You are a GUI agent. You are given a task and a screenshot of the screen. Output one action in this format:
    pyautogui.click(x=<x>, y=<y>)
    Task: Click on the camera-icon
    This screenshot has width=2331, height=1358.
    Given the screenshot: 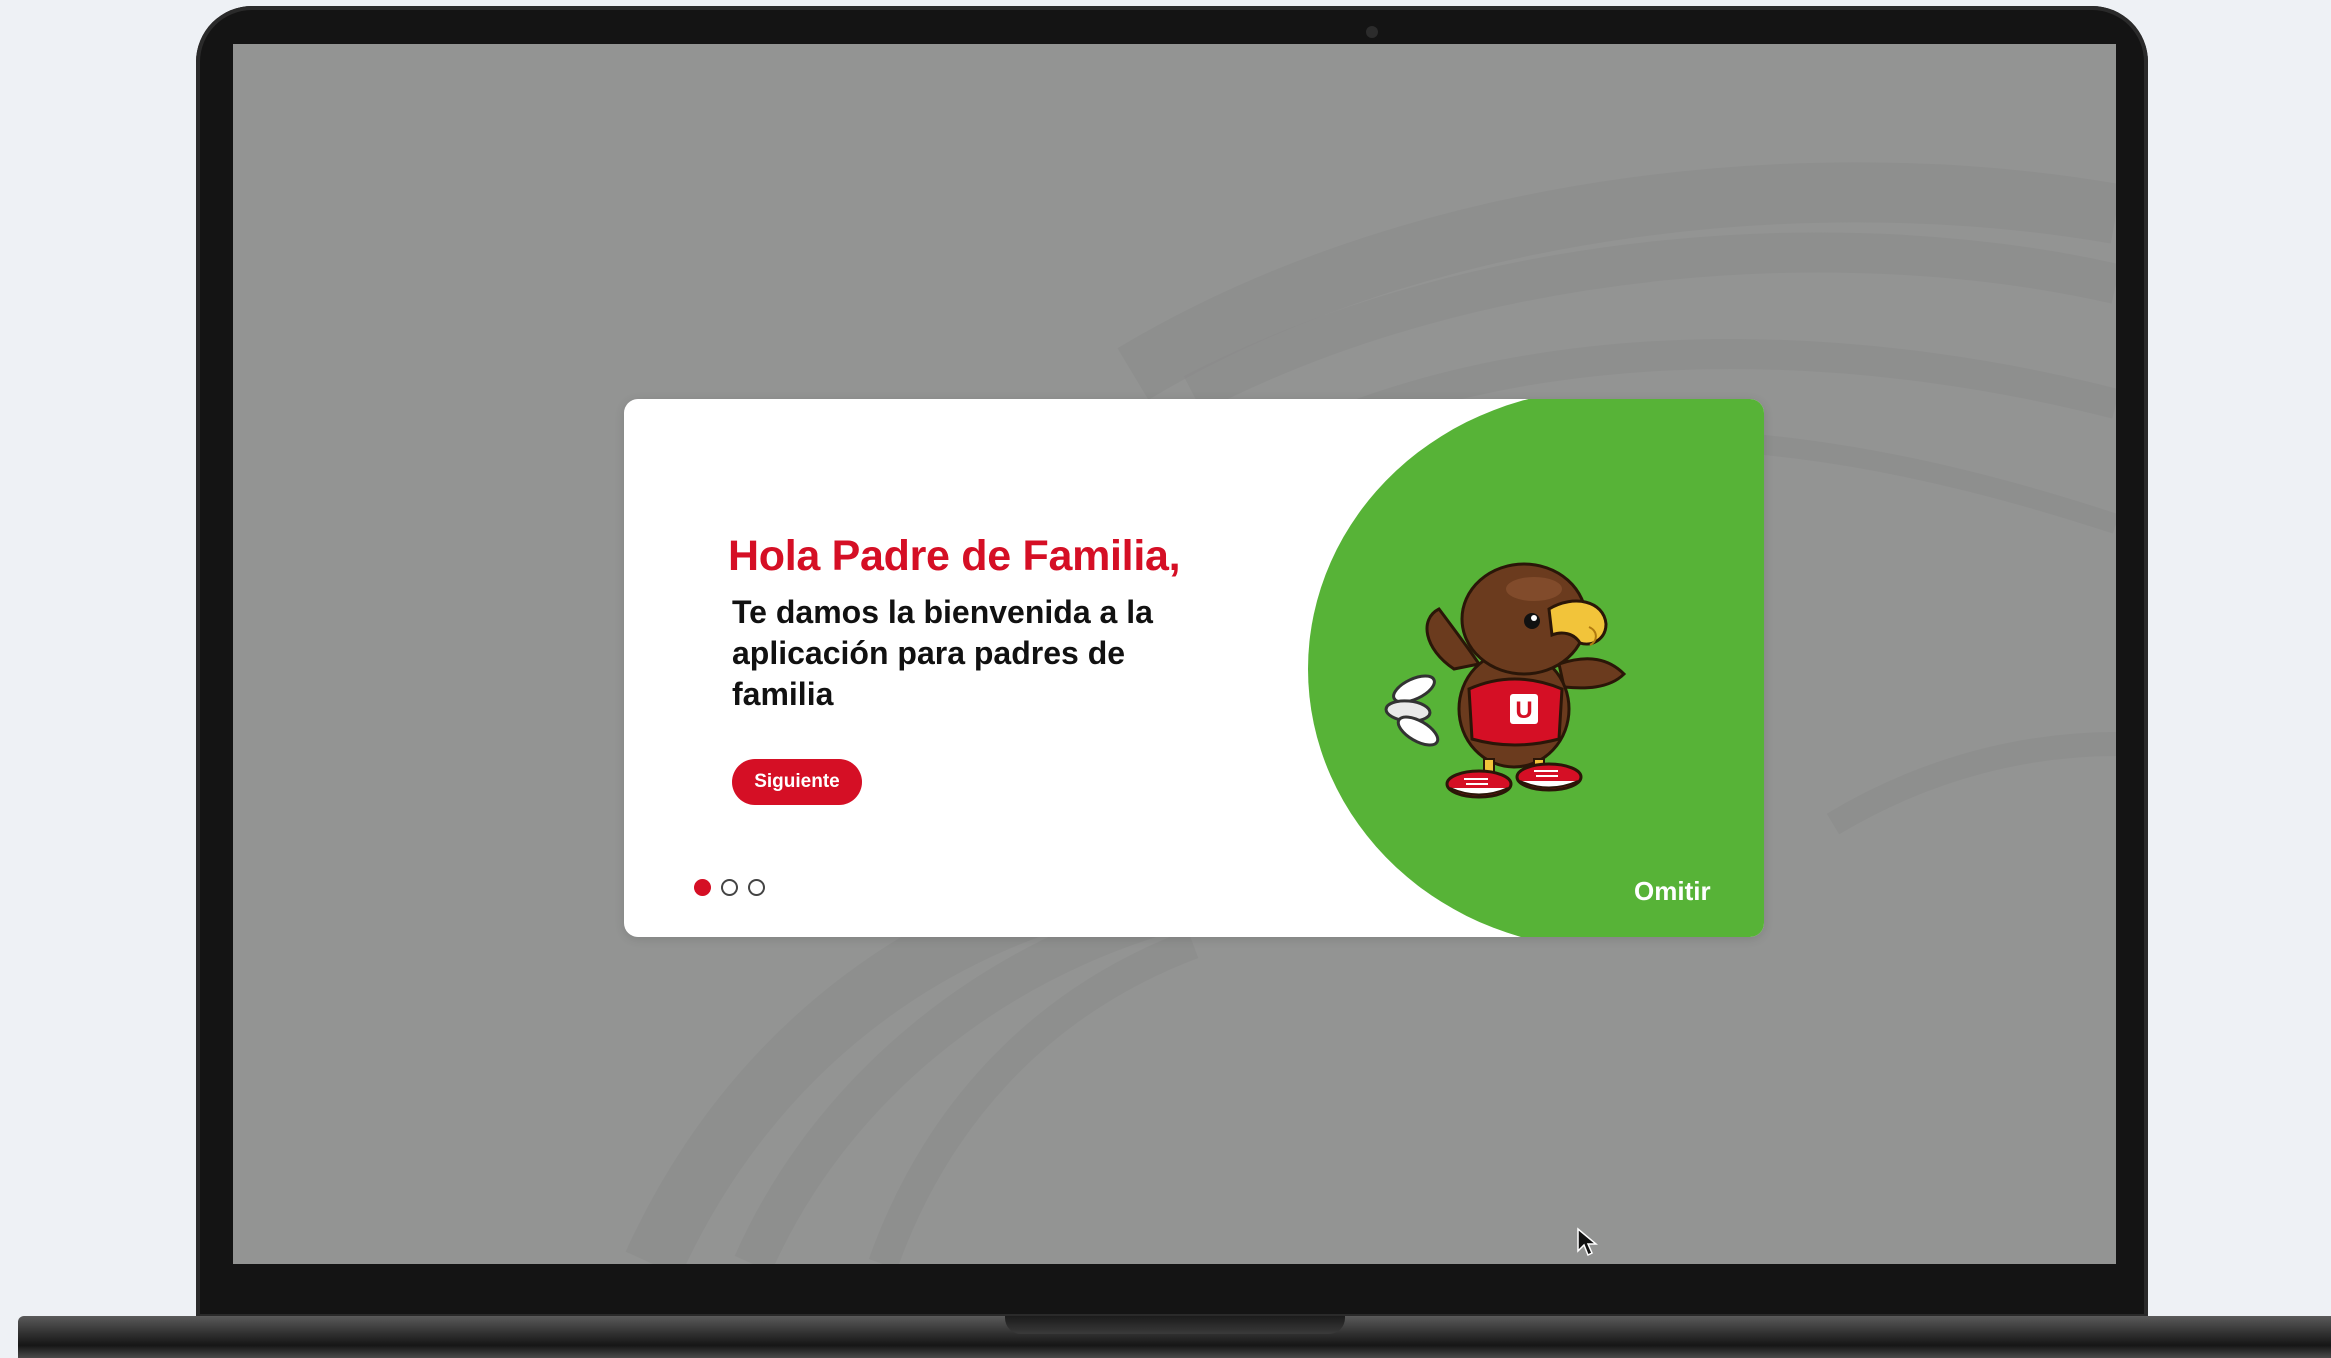 What is the action you would take?
    pyautogui.click(x=1372, y=32)
    